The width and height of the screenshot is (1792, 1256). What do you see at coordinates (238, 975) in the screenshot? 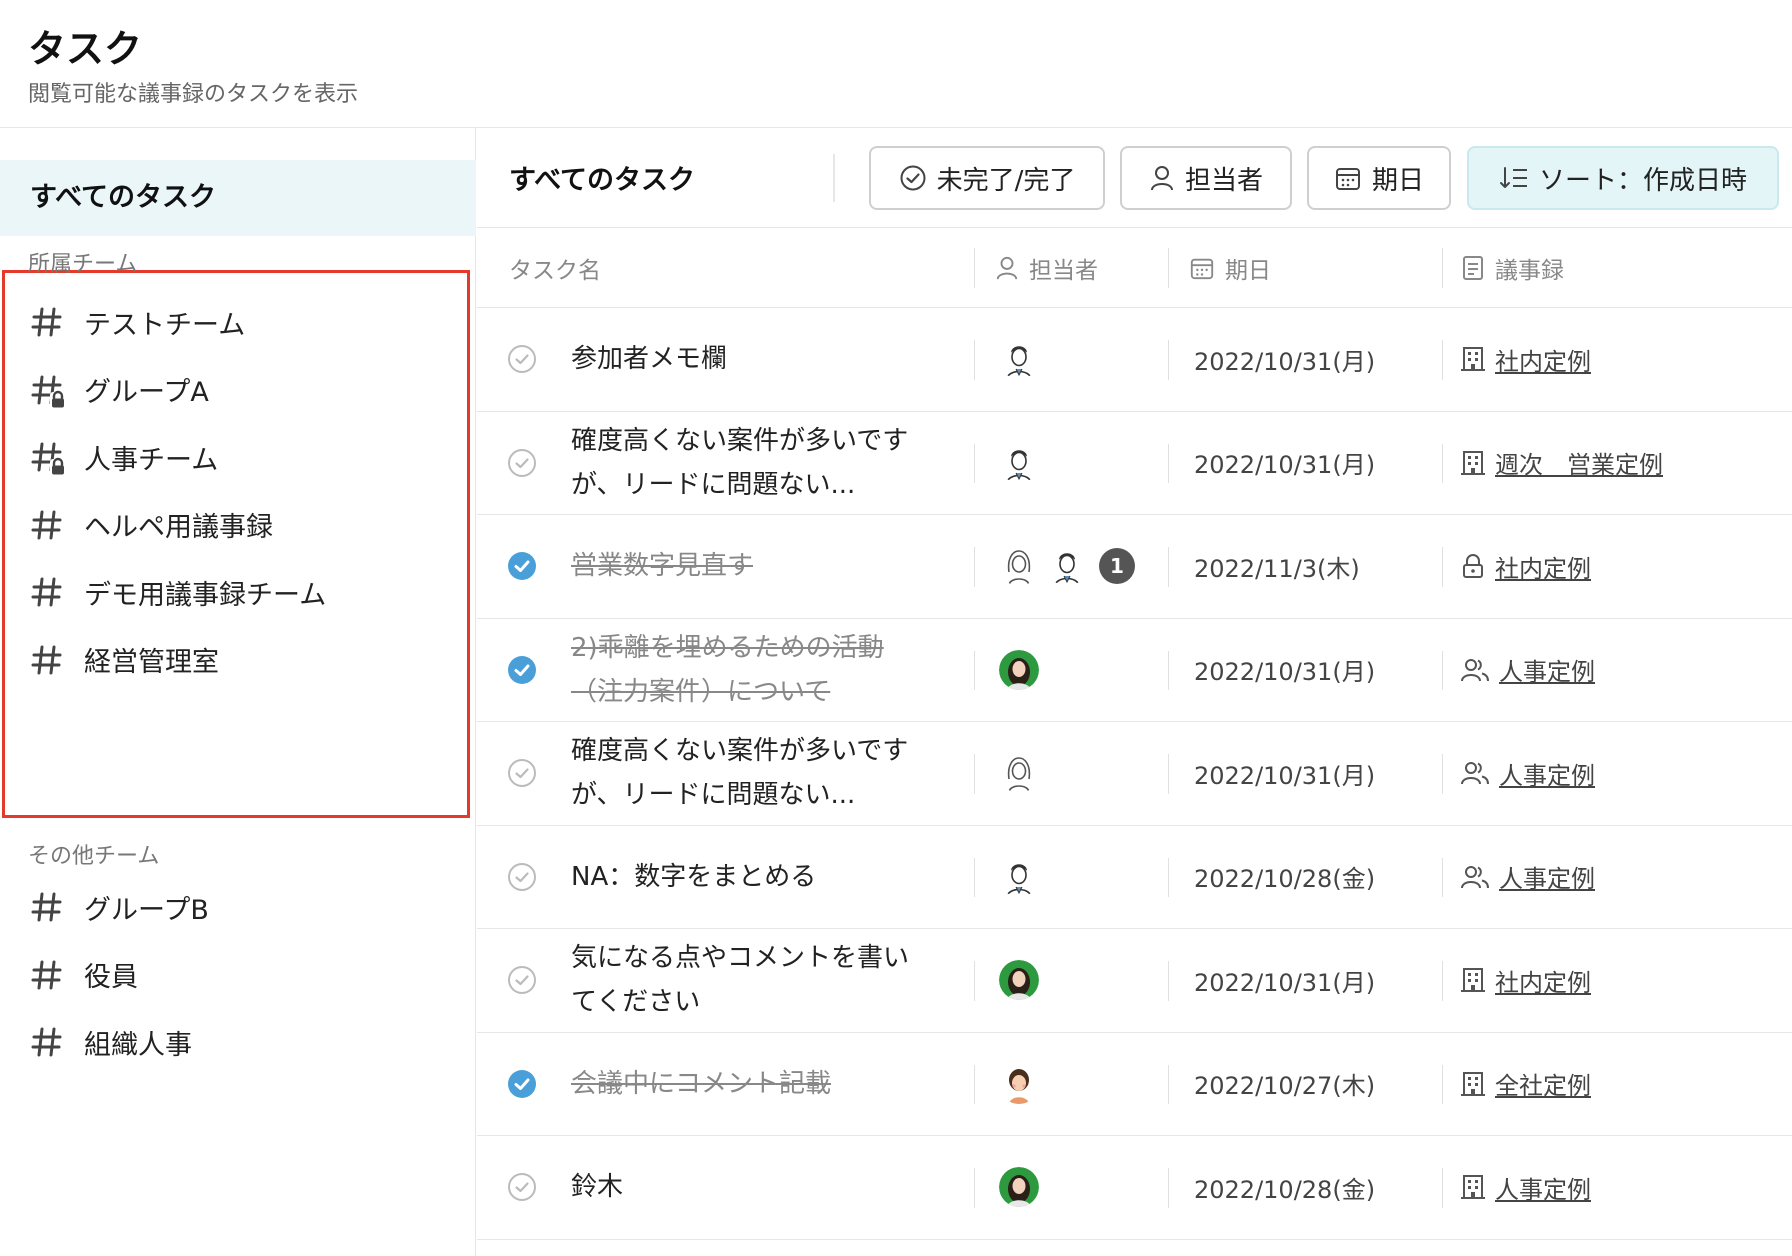
I see `sidebar-team-item: 役員` at bounding box center [238, 975].